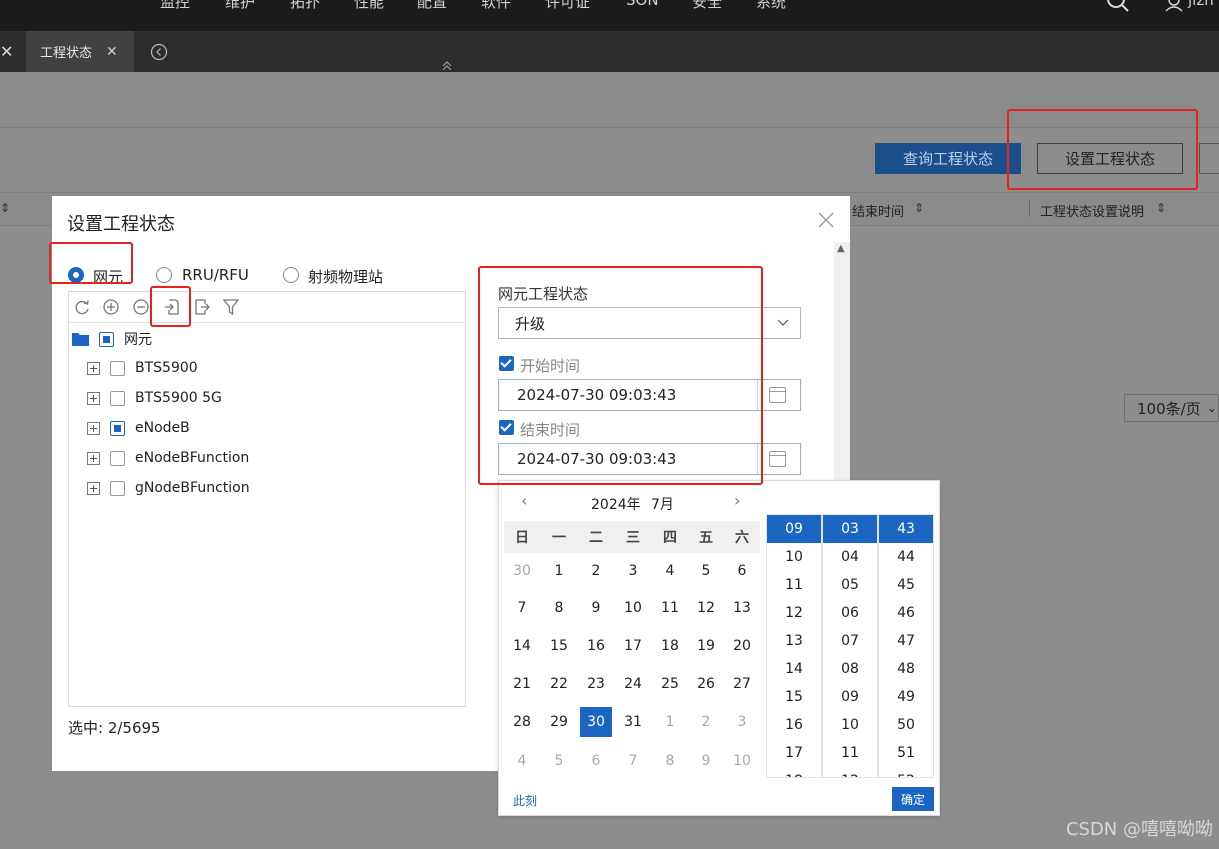 This screenshot has width=1219, height=849. I want to click on radio-rru-rfu, so click(164, 275).